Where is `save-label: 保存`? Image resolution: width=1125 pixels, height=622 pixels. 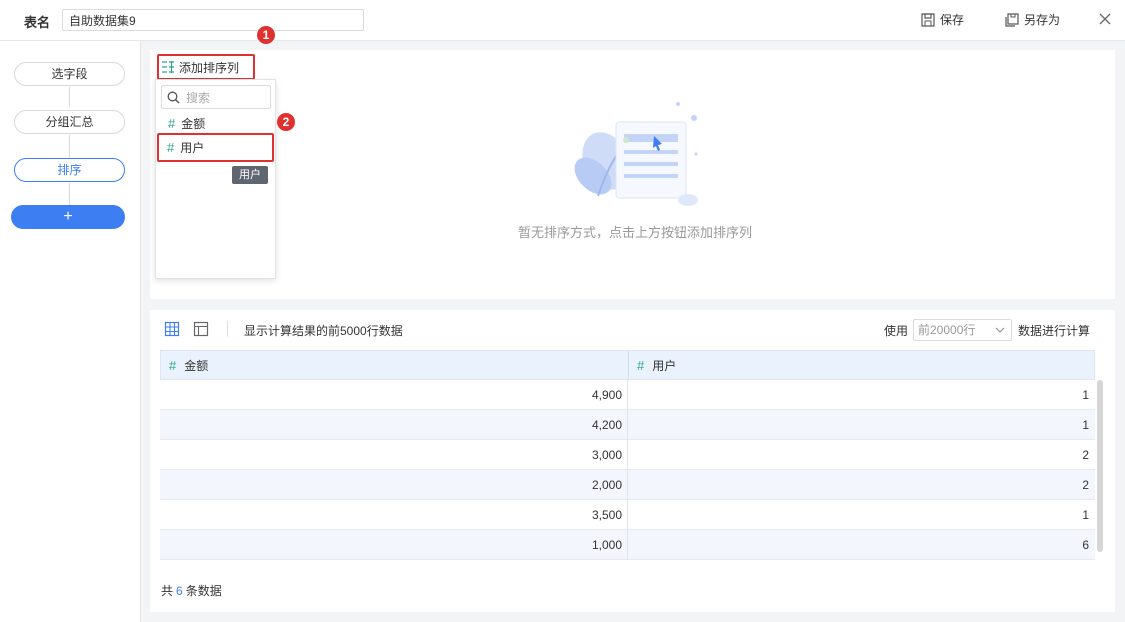 save-label: 保存 is located at coordinates (952, 20).